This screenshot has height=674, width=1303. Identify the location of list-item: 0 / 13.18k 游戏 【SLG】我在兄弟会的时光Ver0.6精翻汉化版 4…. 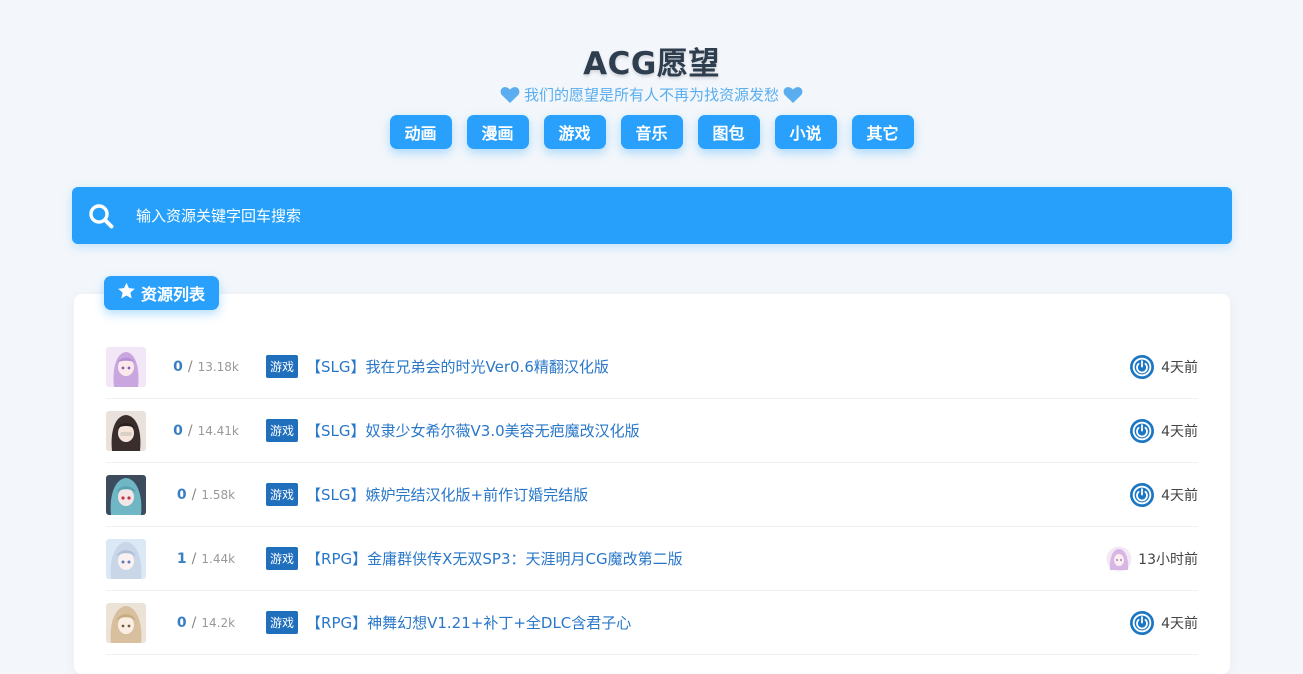
(652, 367).